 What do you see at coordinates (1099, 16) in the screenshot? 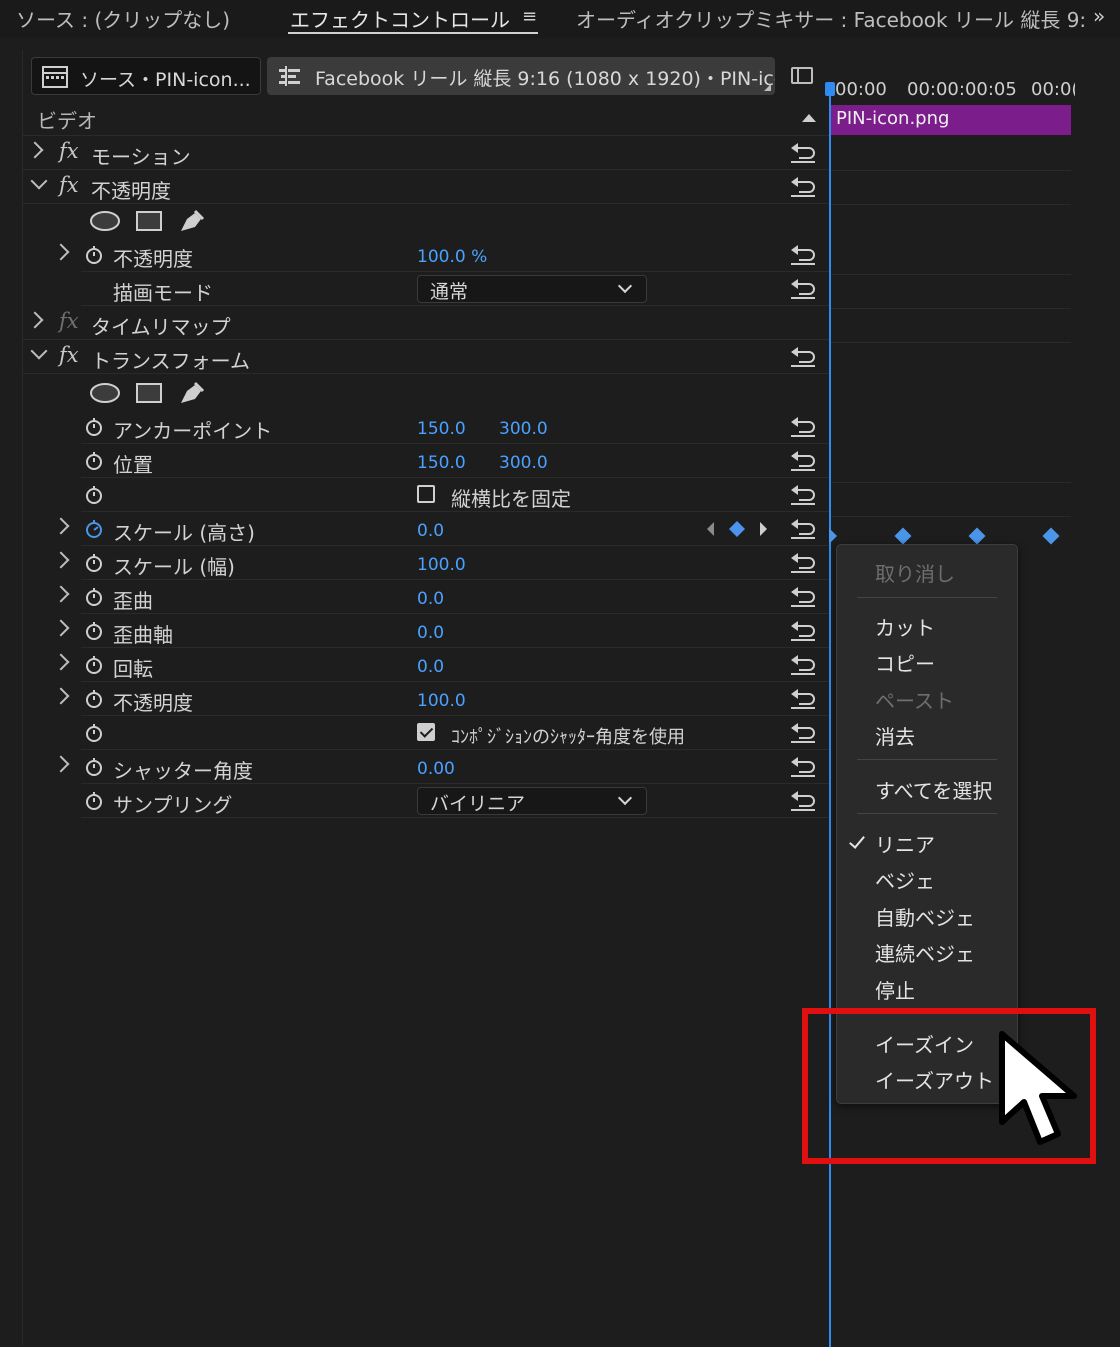
I see `tab-overflow-icon: »` at bounding box center [1099, 16].